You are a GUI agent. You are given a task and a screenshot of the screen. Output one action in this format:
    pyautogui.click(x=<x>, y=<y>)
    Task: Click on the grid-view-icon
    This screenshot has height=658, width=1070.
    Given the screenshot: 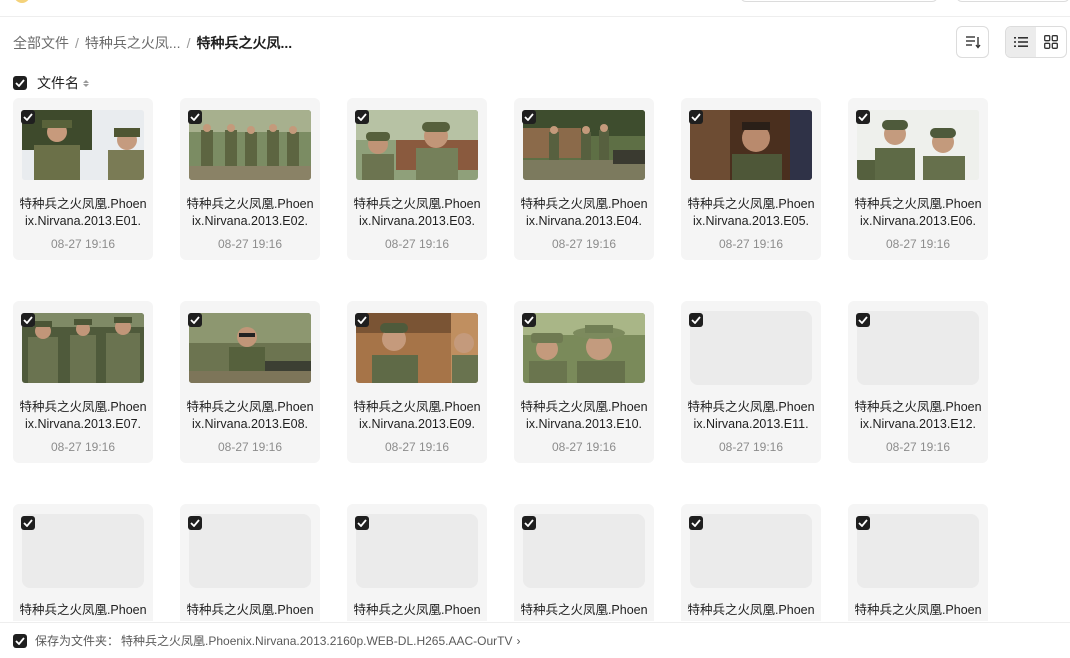 What is the action you would take?
    pyautogui.click(x=1051, y=42)
    